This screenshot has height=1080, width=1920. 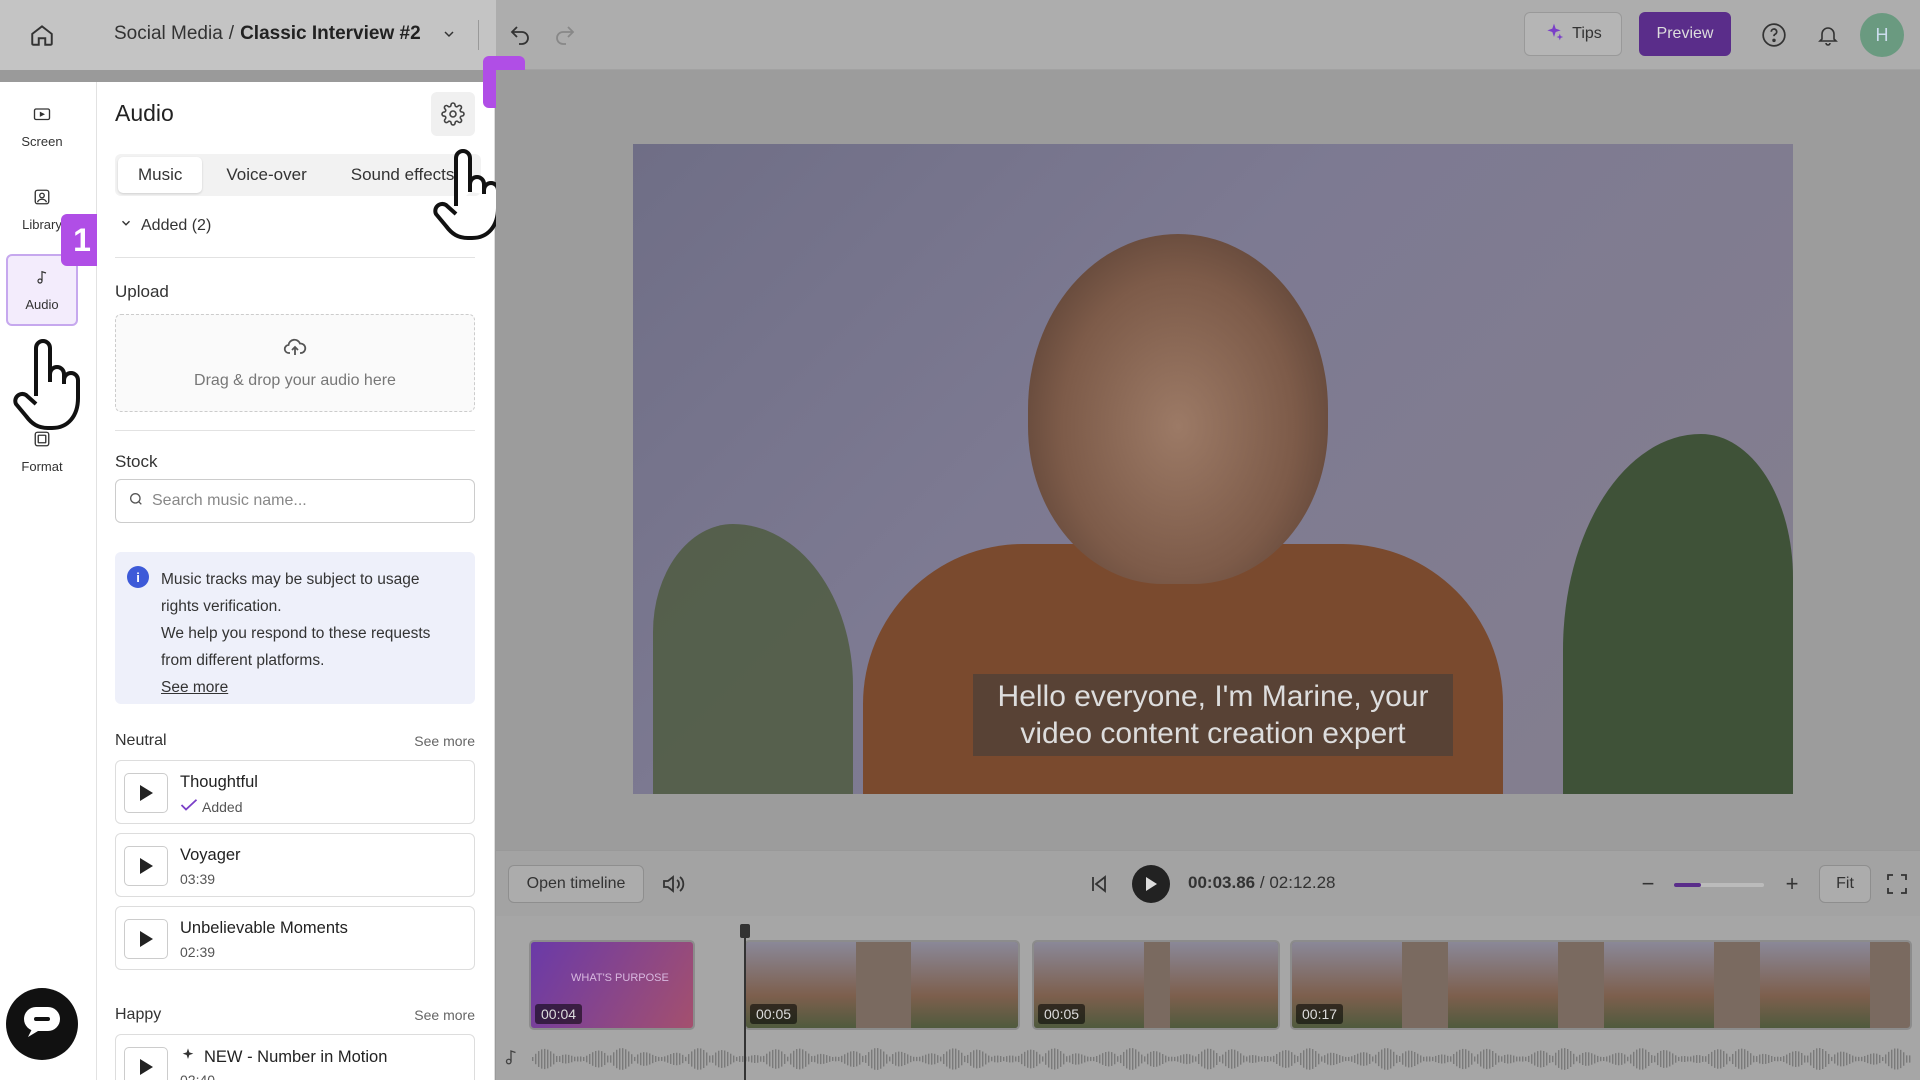 What do you see at coordinates (453, 114) in the screenshot?
I see `gear-icon` at bounding box center [453, 114].